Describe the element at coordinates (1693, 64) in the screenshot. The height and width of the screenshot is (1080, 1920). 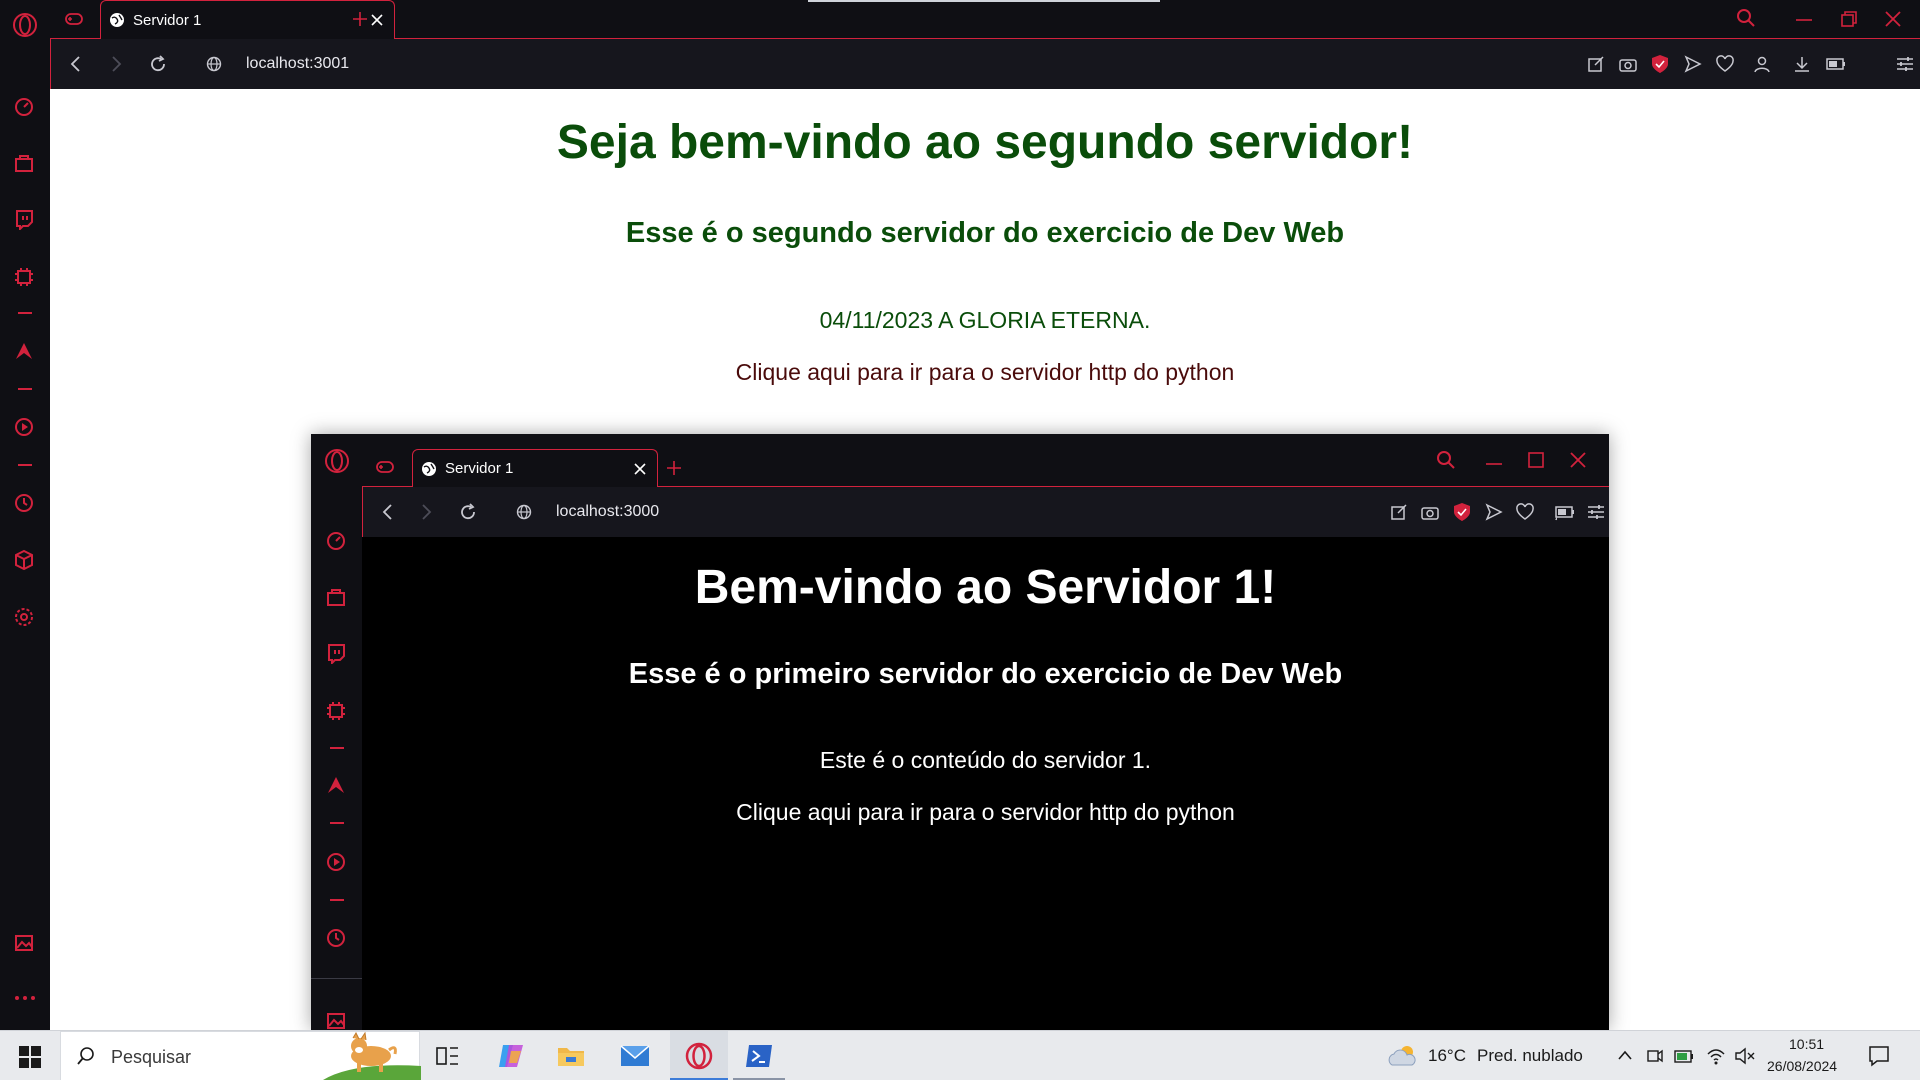
I see `send-icon` at that location.